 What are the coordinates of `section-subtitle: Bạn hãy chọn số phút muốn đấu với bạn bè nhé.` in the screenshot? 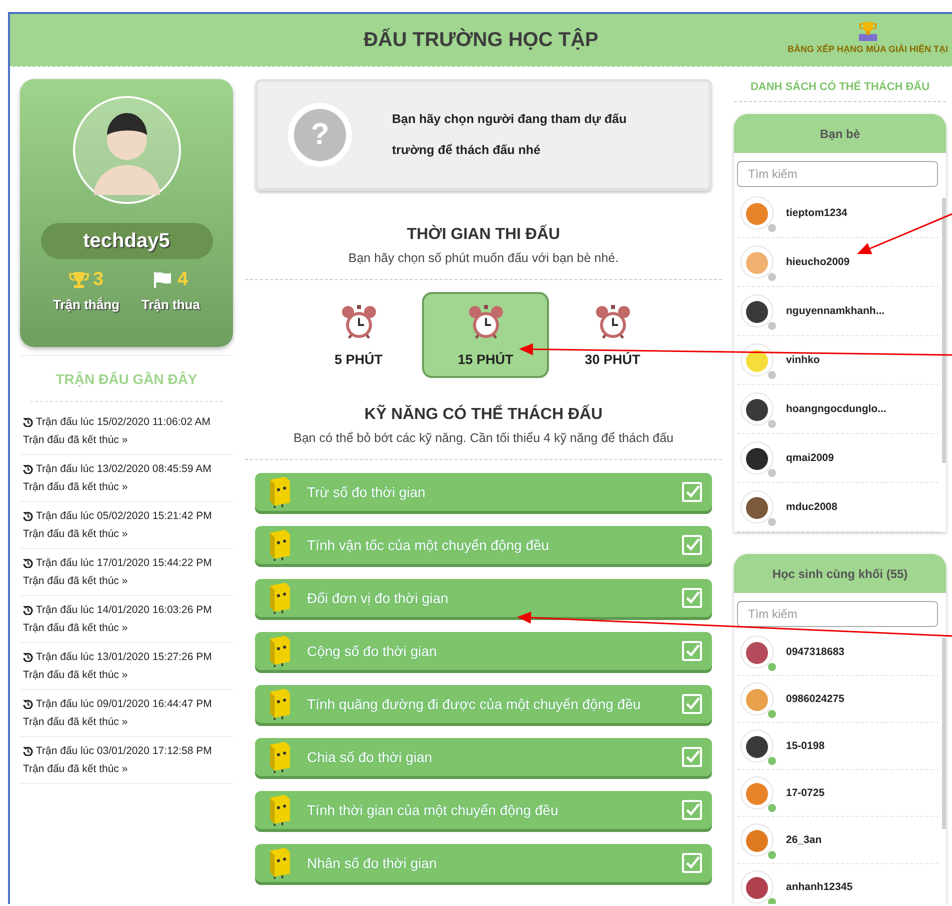 It's located at (483, 258).